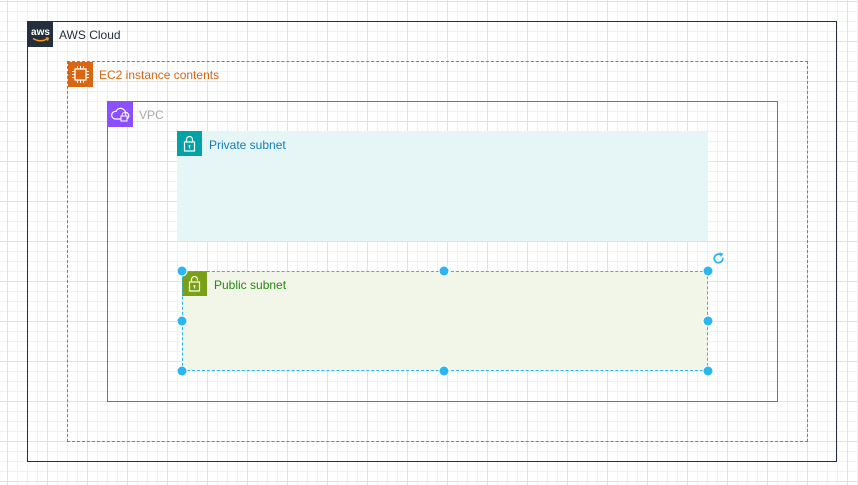 The image size is (858, 485). Describe the element at coordinates (80, 74) in the screenshot. I see `ec2-chip-icon` at that location.